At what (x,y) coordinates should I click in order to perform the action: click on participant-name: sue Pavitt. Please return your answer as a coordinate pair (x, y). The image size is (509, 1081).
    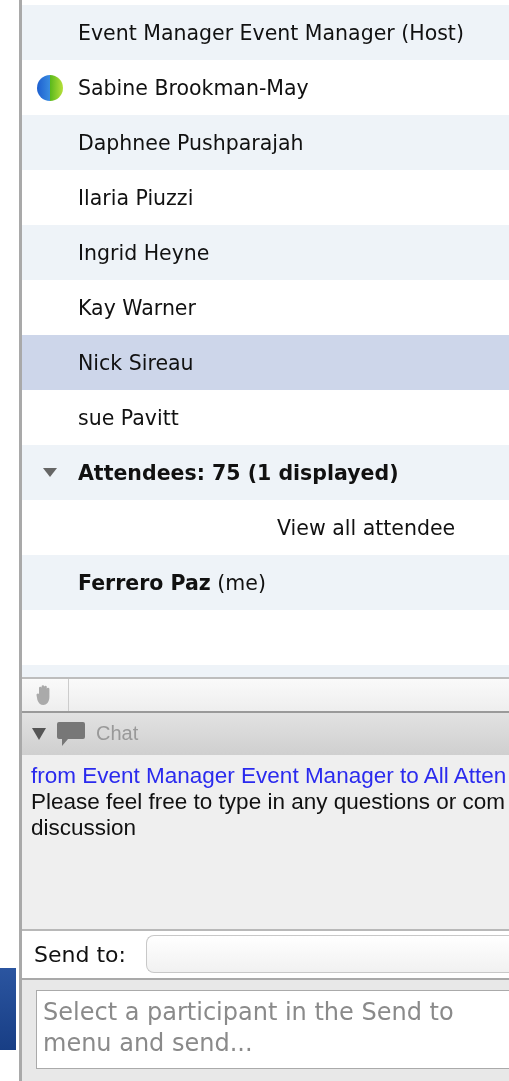
    Looking at the image, I should click on (128, 417).